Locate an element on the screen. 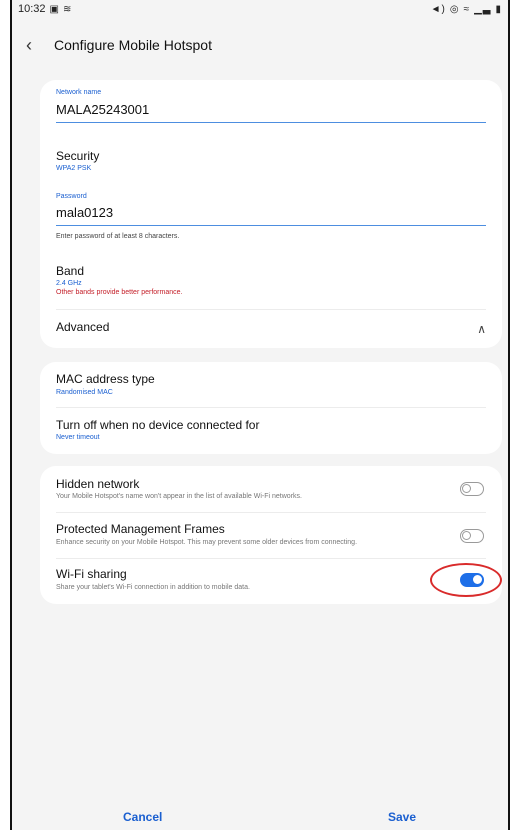  back-chevron-icon: ‹ is located at coordinates (36, 45).